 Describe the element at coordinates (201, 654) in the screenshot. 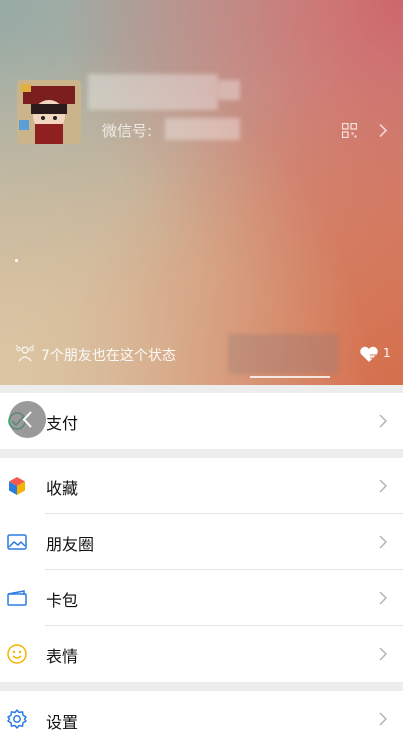

I see `menu-item-stickers: 表情` at that location.